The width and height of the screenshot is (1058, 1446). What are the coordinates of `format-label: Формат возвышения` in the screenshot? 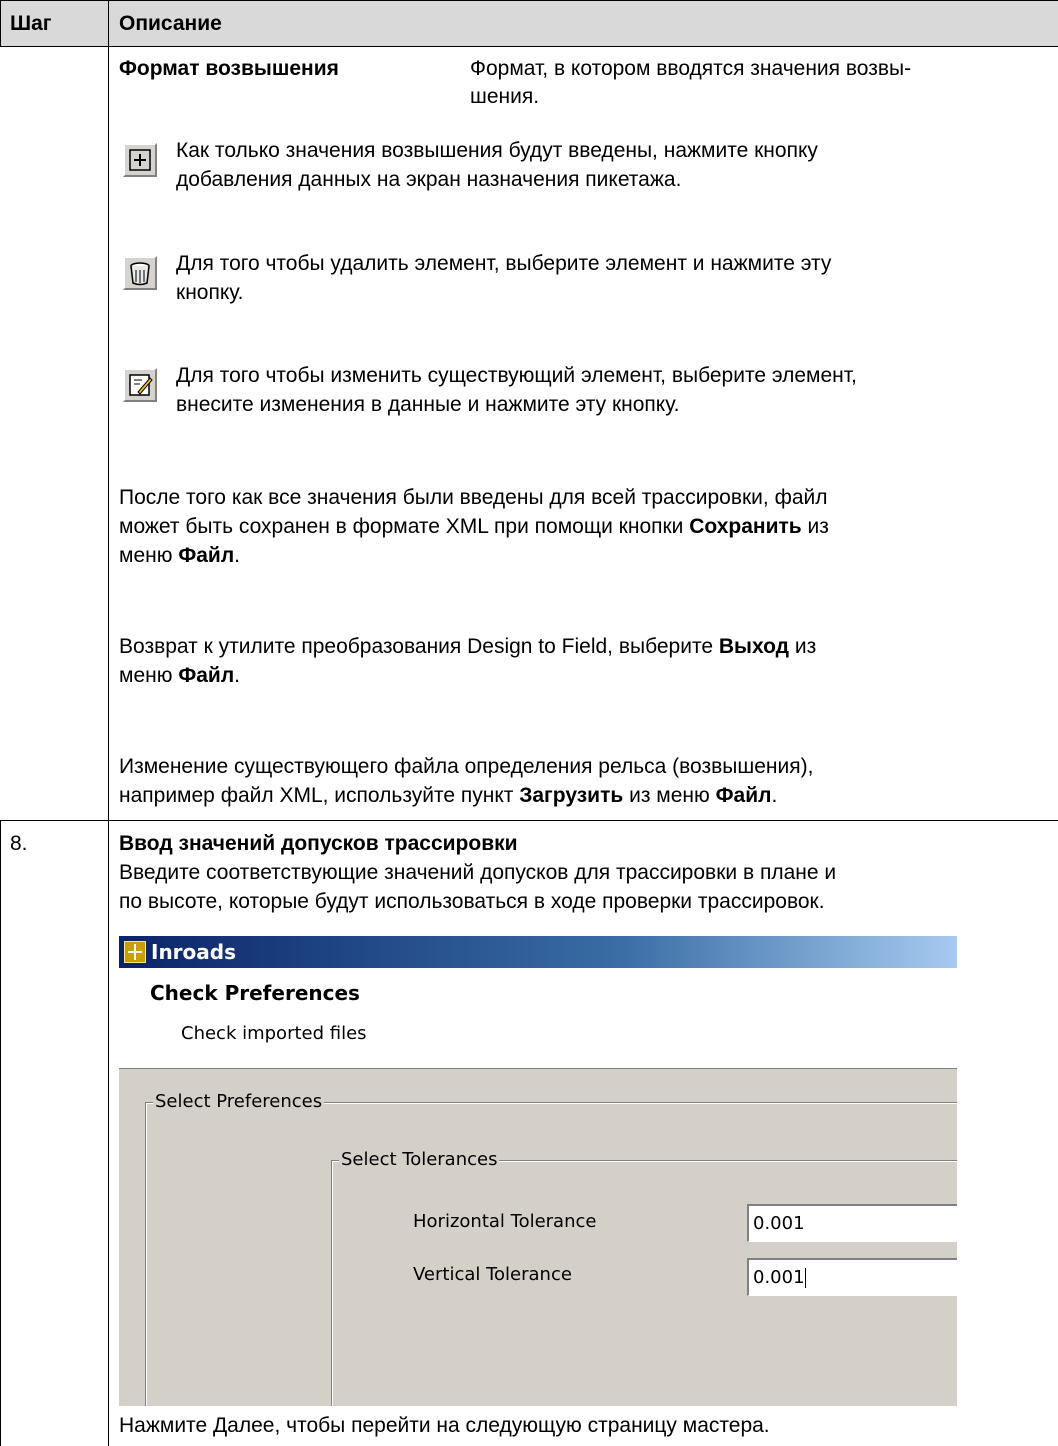 It's located at (229, 68).